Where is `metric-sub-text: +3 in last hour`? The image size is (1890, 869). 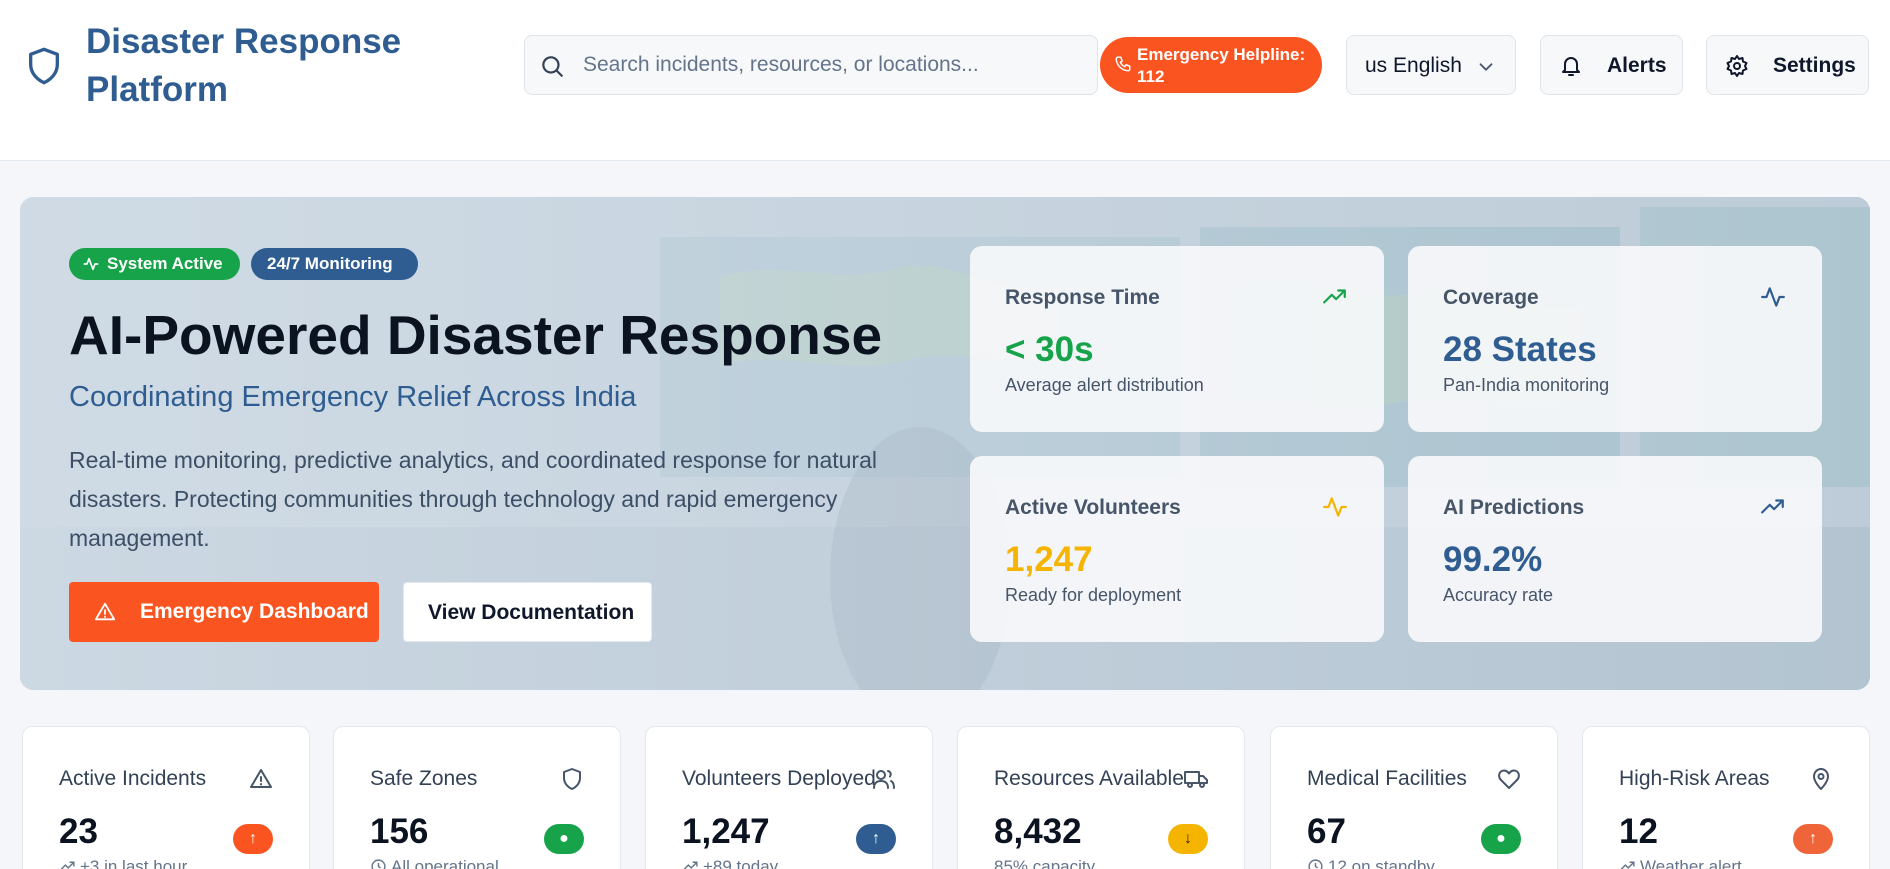 metric-sub-text: +3 in last hour is located at coordinates (134, 863).